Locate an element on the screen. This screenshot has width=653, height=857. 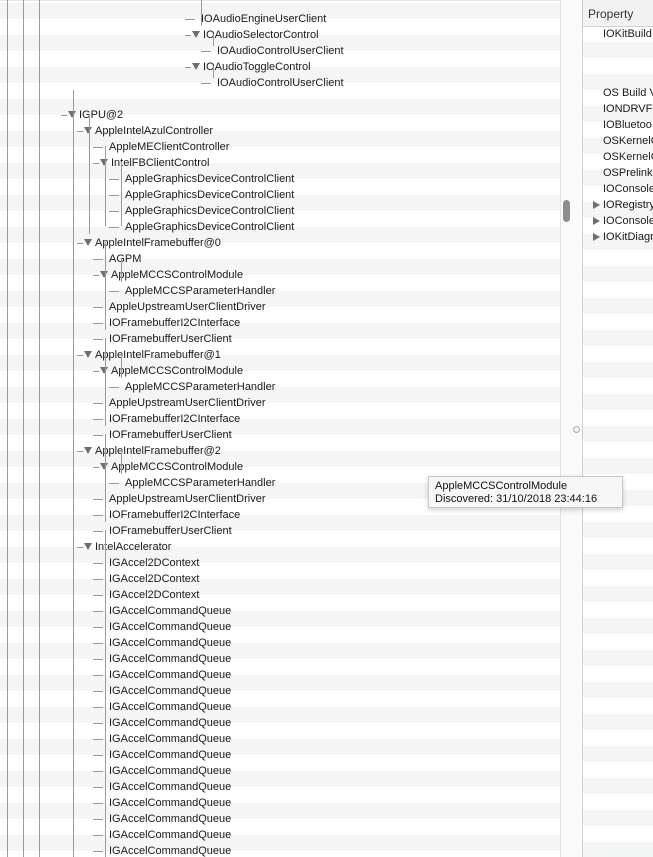
tree-node-row: IOAudioSelectorControl is located at coordinates (280, 35).